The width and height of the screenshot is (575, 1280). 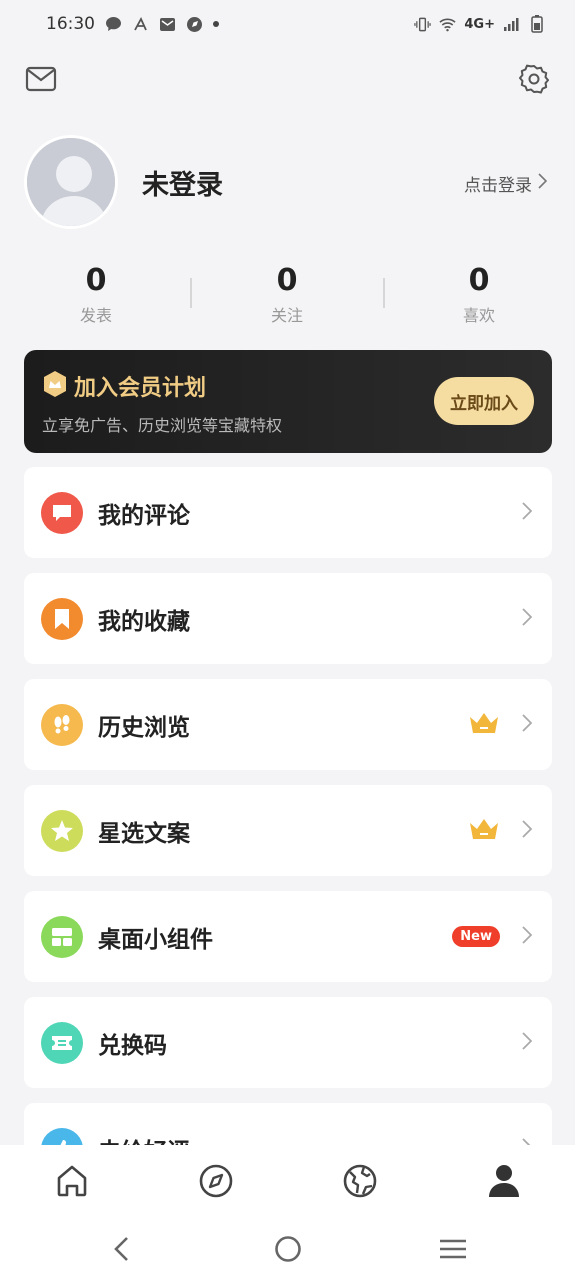 I want to click on comment-icon, so click(x=62, y=512).